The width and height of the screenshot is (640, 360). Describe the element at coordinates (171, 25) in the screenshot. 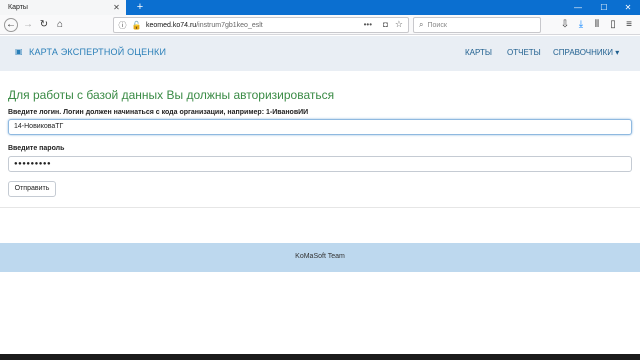

I see `url-host: keomed.ko74.ru` at that location.